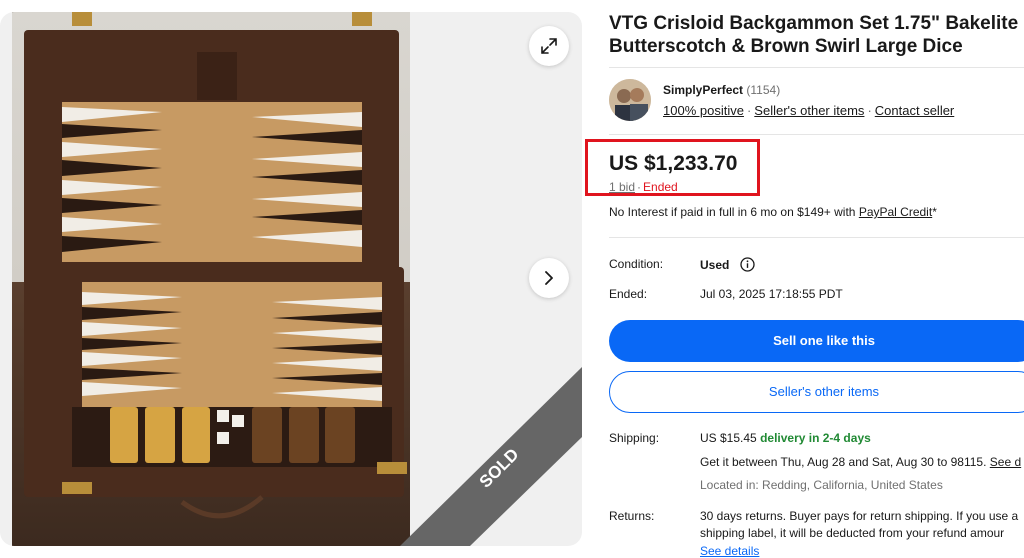 This screenshot has height=558, width=1024. I want to click on paypal-credit-link: PayPal Credit, so click(895, 212).